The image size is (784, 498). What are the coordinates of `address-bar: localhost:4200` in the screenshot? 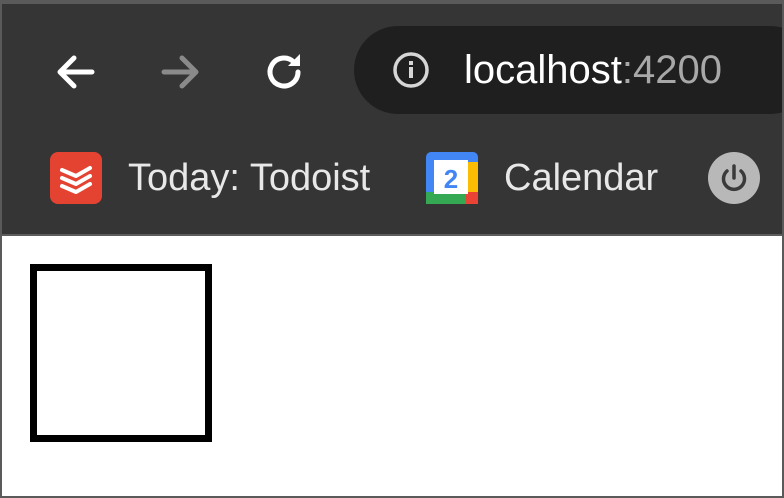 It's located at (568, 70).